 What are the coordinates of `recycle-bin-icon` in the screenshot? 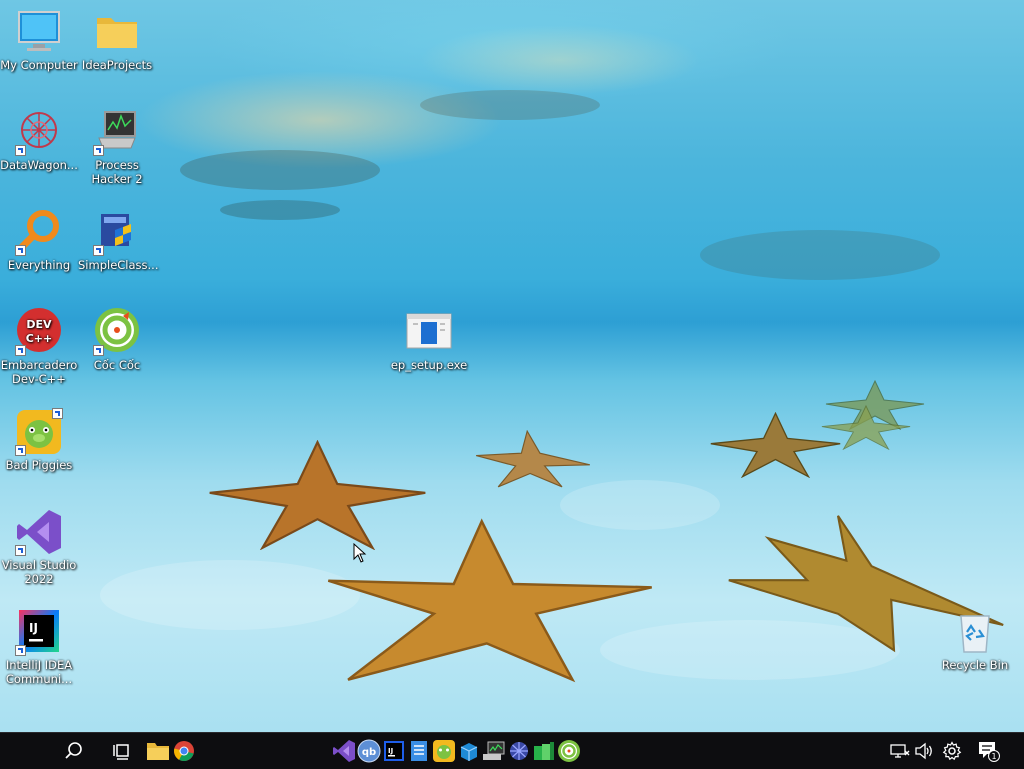 It's located at (975, 632).